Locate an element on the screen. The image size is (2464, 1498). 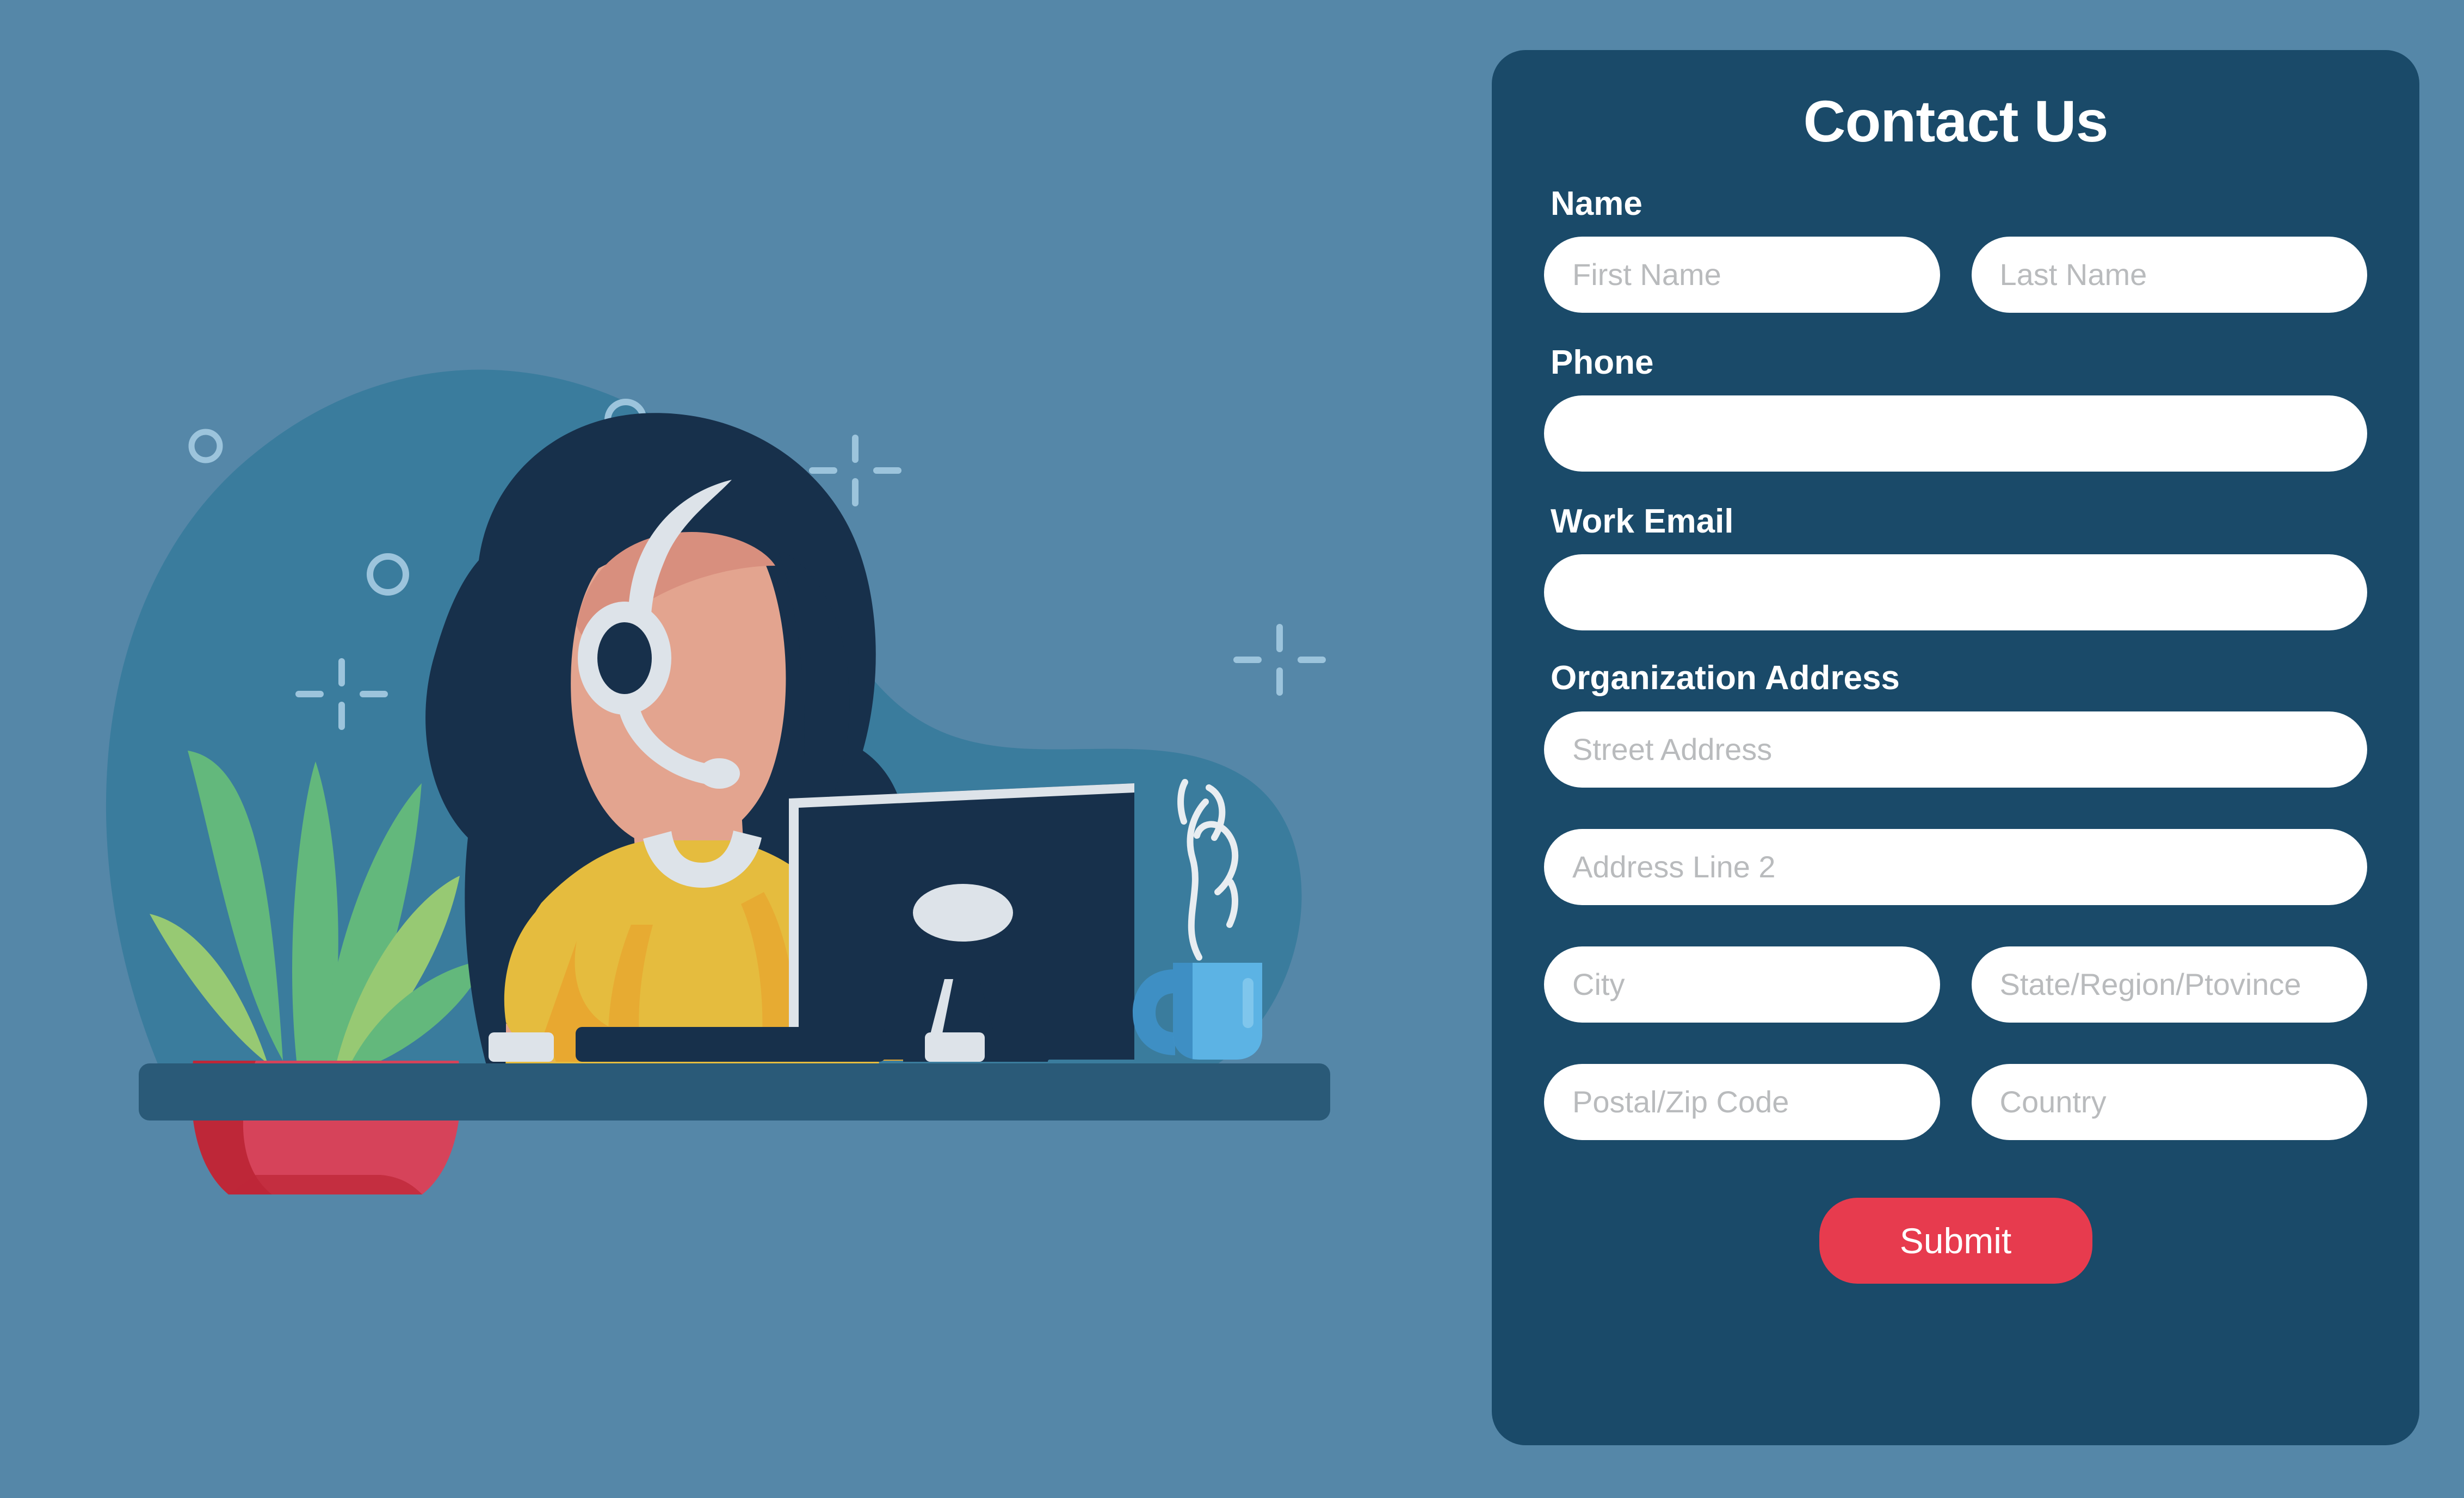
first-name-input is located at coordinates (1742, 274).